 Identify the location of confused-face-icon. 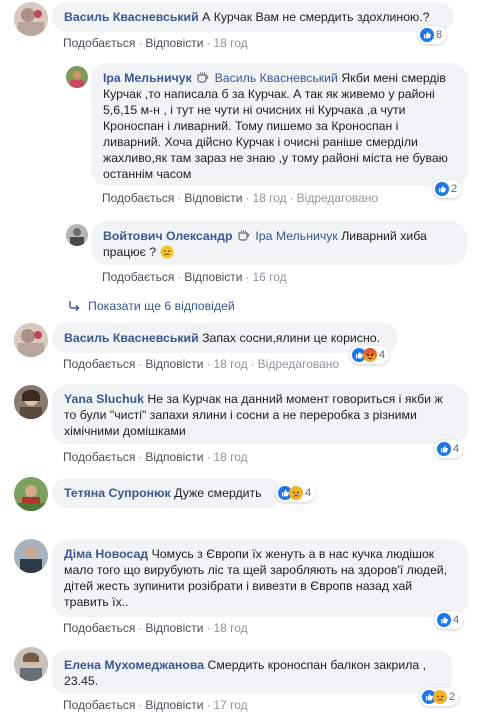
(167, 252).